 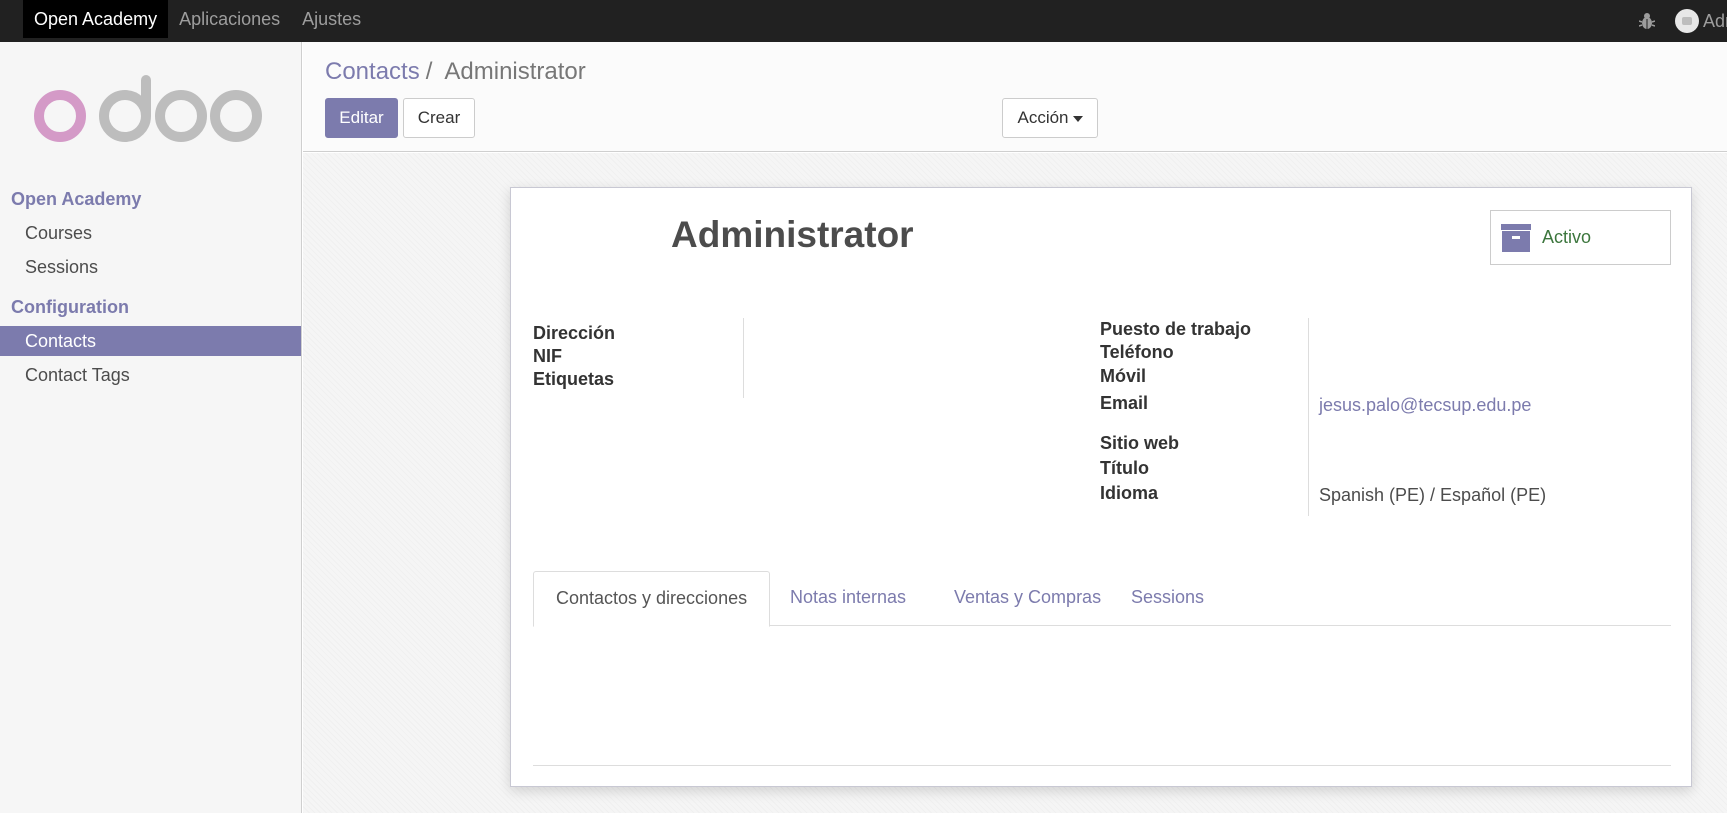 What do you see at coordinates (1516, 237) in the screenshot?
I see `archive-icon` at bounding box center [1516, 237].